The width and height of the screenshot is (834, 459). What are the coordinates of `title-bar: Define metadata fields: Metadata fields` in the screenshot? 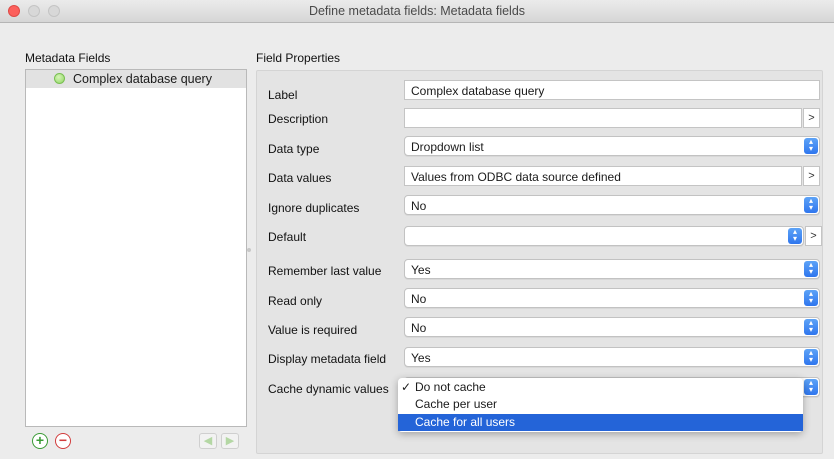 It's located at (417, 11).